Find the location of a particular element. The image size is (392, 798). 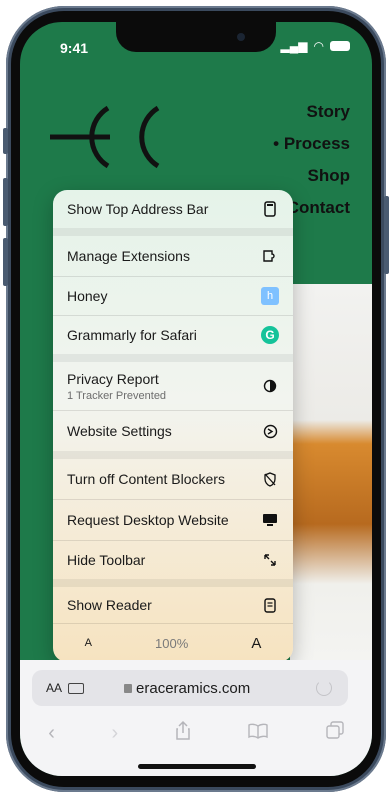

menu-item-label: Hide Toolbar is located at coordinates (106, 560).